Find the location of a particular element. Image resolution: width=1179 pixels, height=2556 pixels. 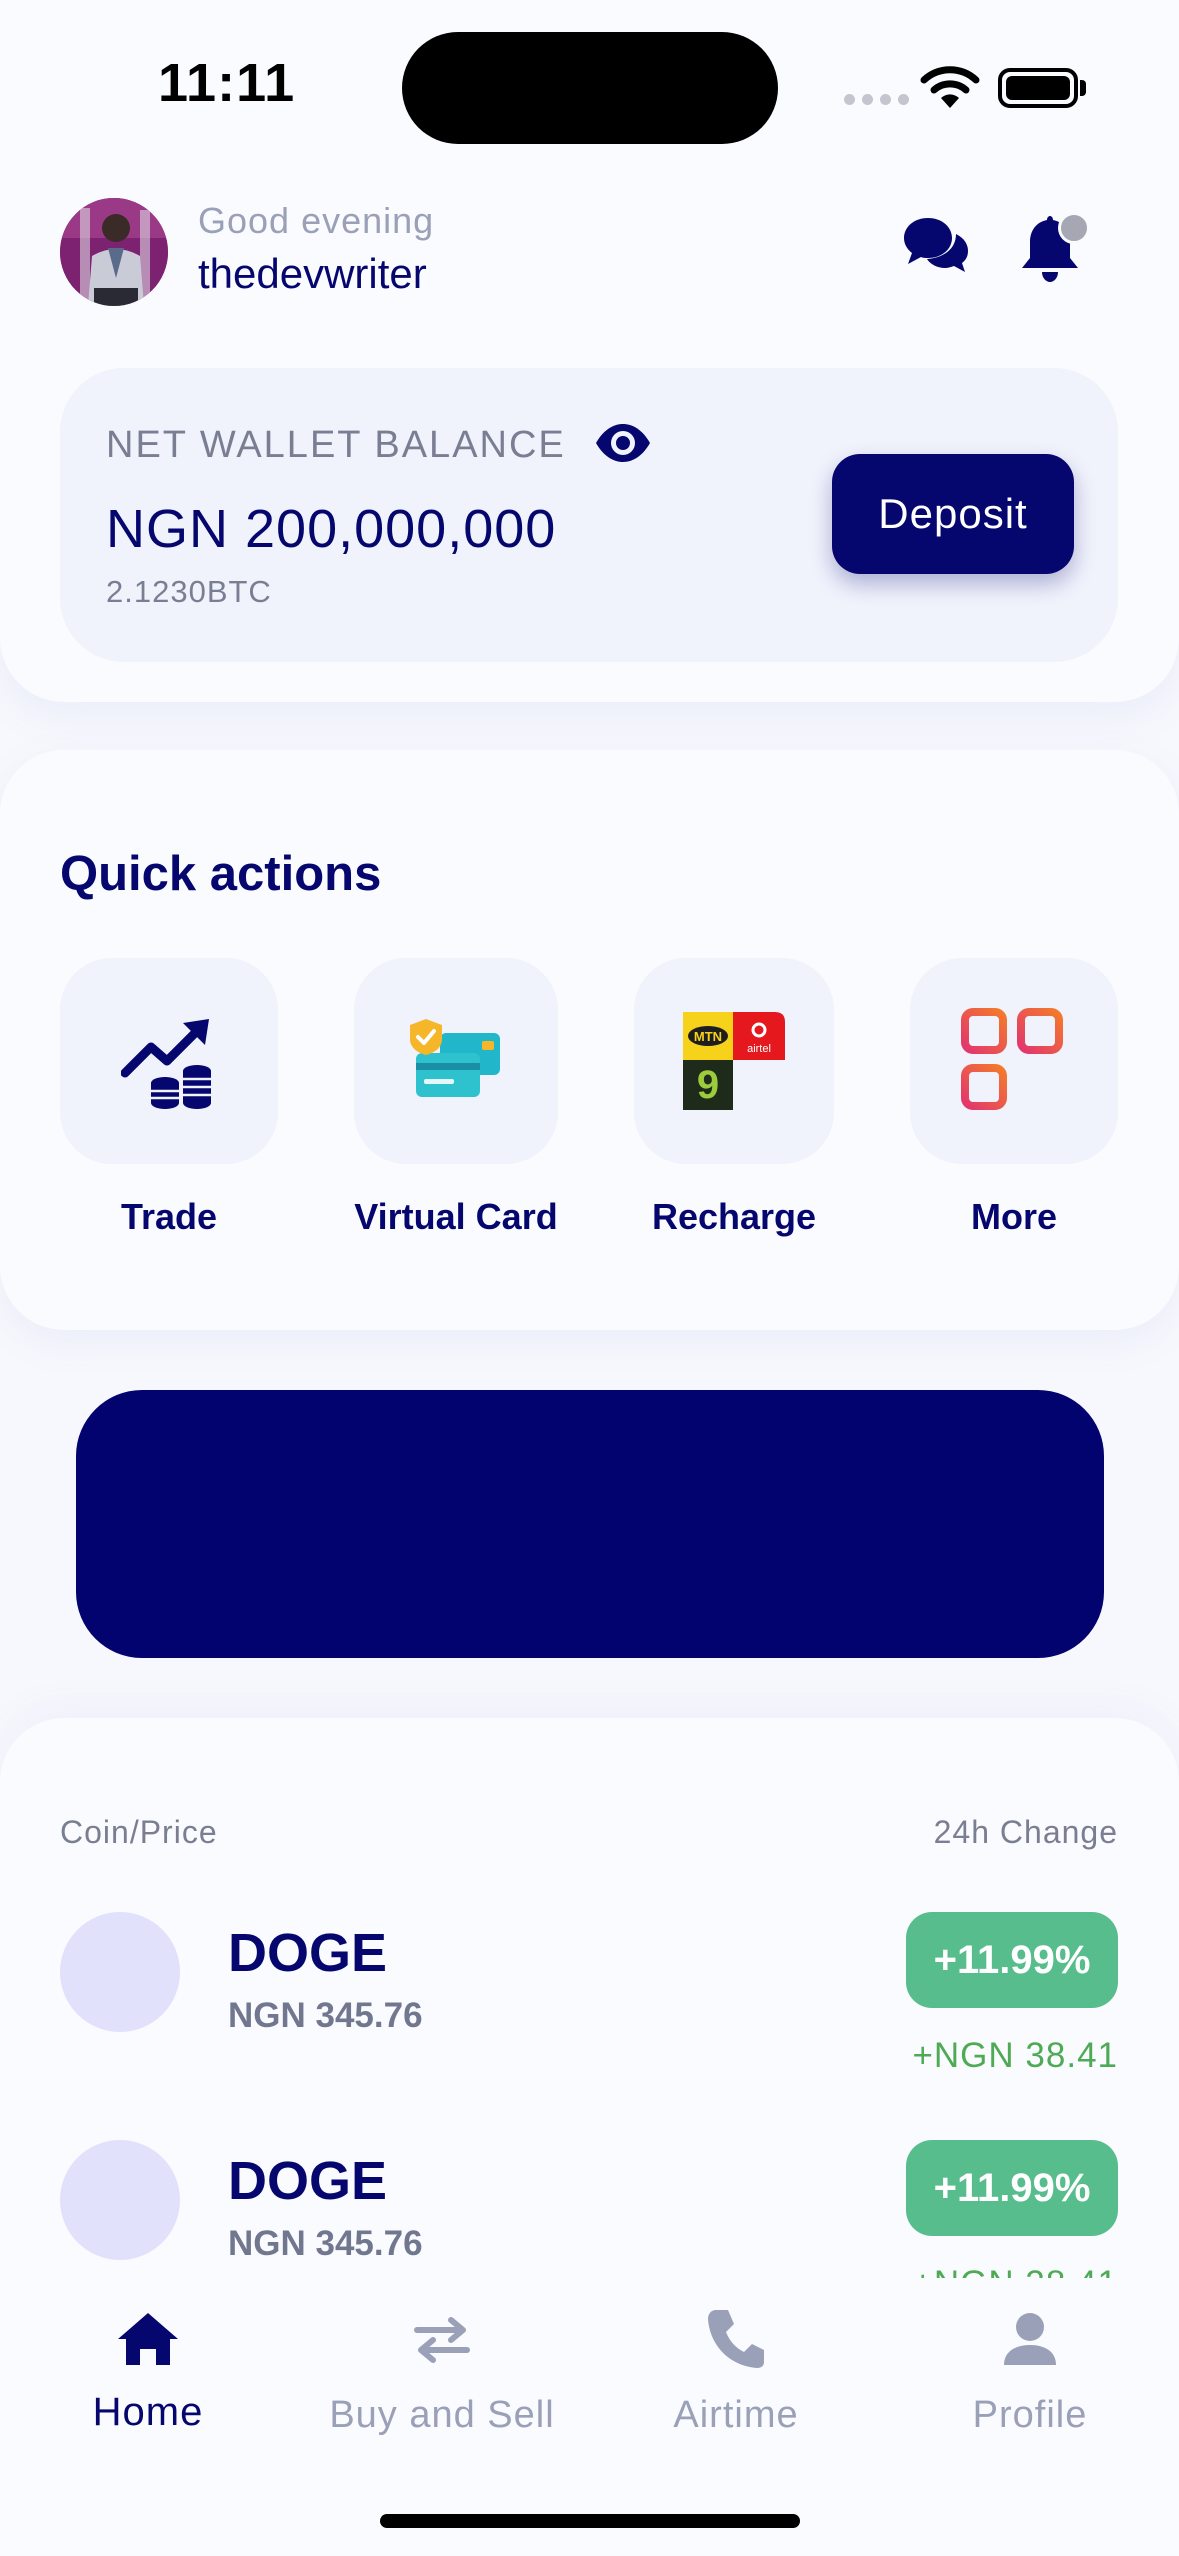

promo-banner is located at coordinates (590, 1524).